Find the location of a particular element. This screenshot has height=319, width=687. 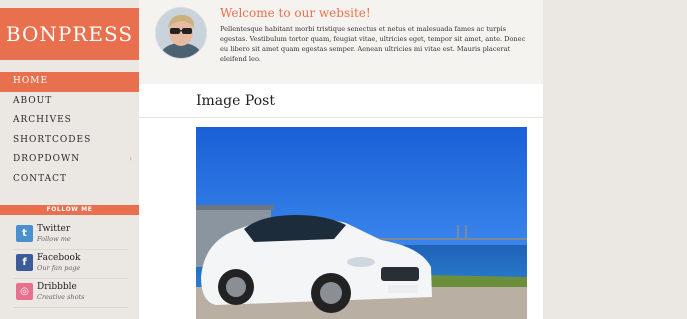

social-link-facebook: f Facebook Our fan page is located at coordinates (70, 264).